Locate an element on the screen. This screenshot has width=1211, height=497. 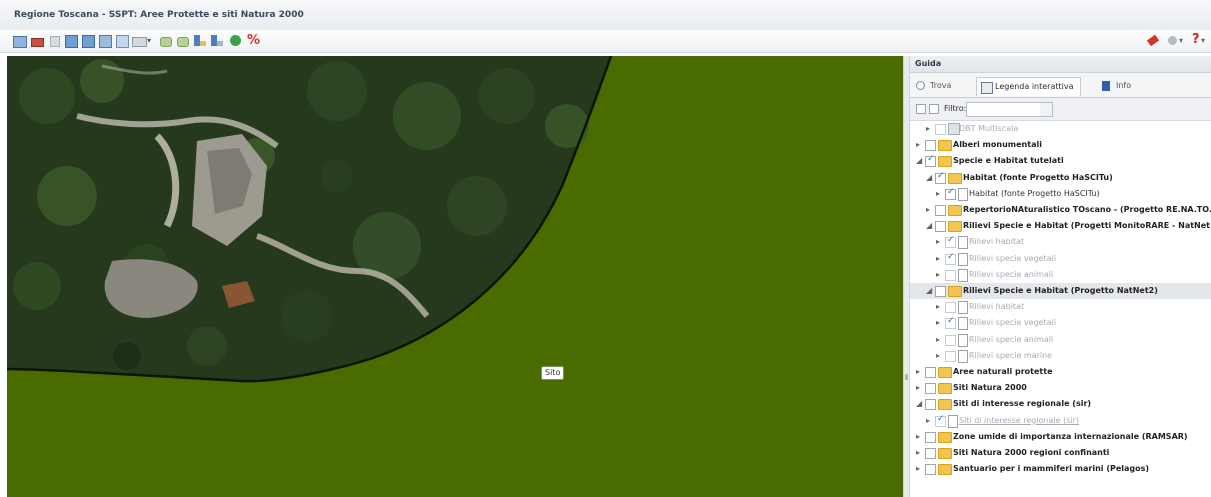
layers-icon is located at coordinates (20, 41).